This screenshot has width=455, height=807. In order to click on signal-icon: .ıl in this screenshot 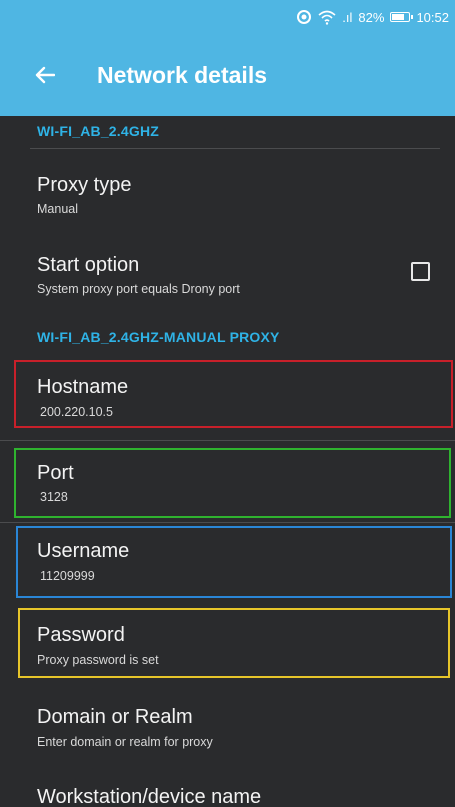, I will do `click(347, 17)`.